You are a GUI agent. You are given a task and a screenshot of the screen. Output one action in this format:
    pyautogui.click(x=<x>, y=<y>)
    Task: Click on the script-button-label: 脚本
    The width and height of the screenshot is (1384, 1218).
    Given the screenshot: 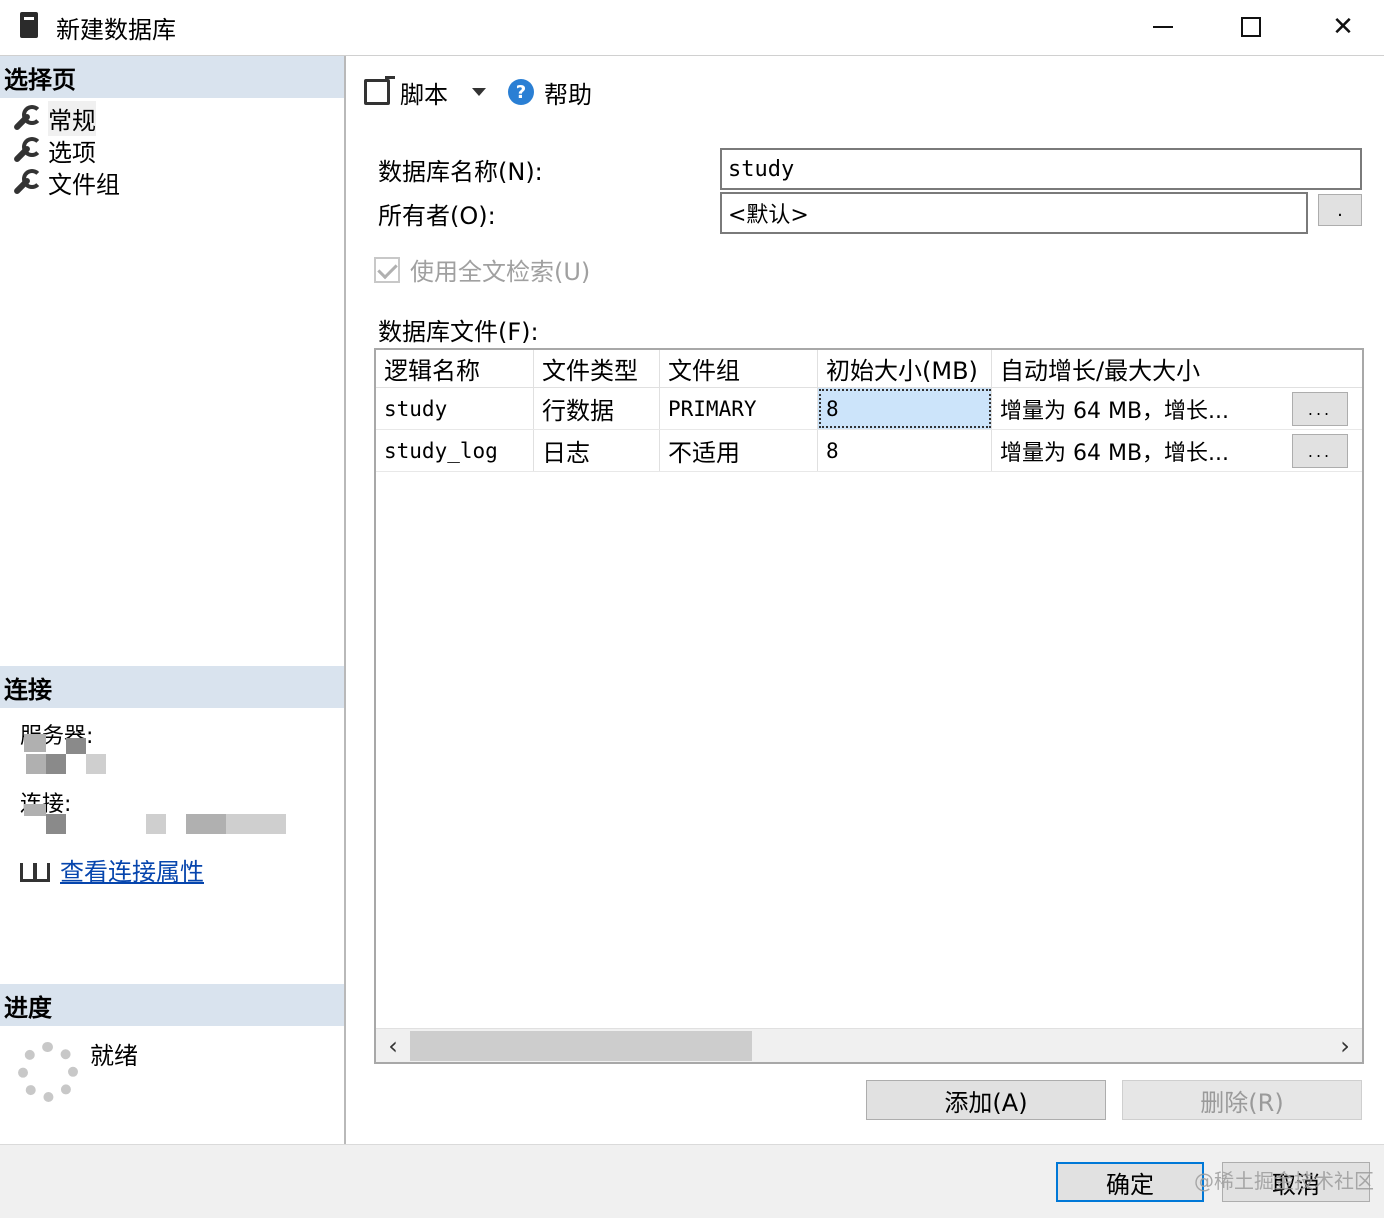 What is the action you would take?
    pyautogui.click(x=424, y=92)
    